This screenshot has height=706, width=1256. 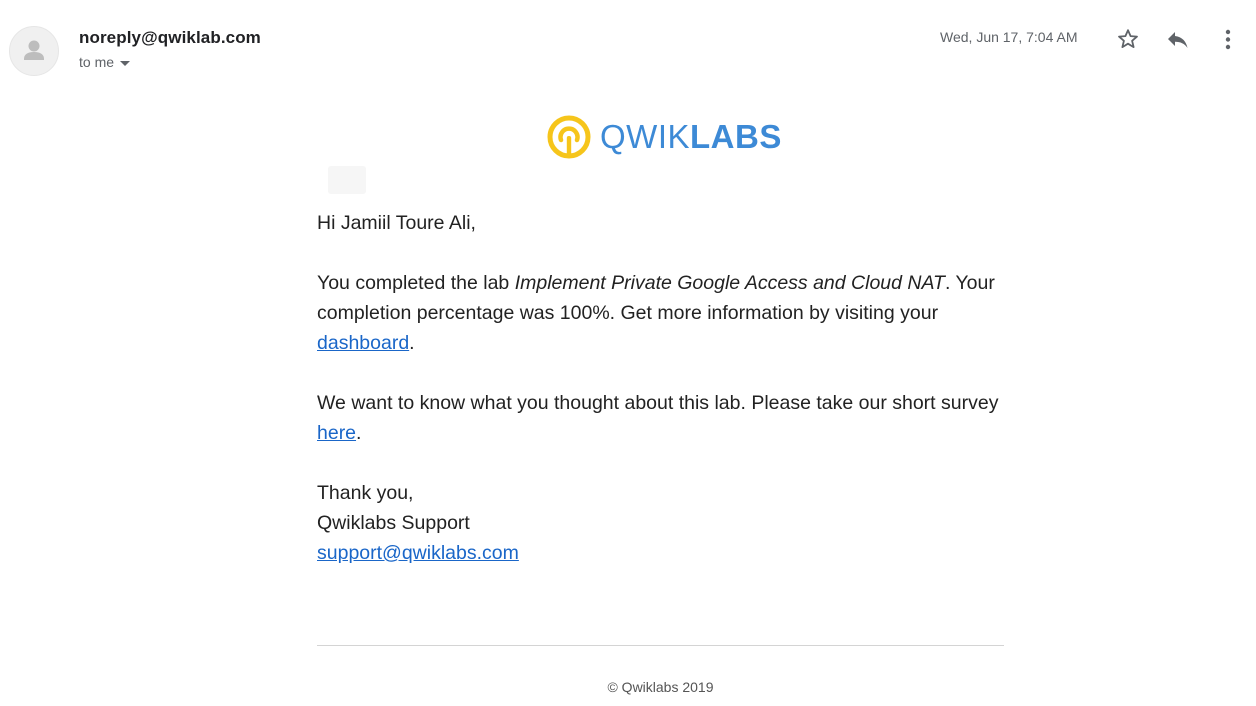 What do you see at coordinates (365, 493) in the screenshot?
I see `signoff: Thank you,` at bounding box center [365, 493].